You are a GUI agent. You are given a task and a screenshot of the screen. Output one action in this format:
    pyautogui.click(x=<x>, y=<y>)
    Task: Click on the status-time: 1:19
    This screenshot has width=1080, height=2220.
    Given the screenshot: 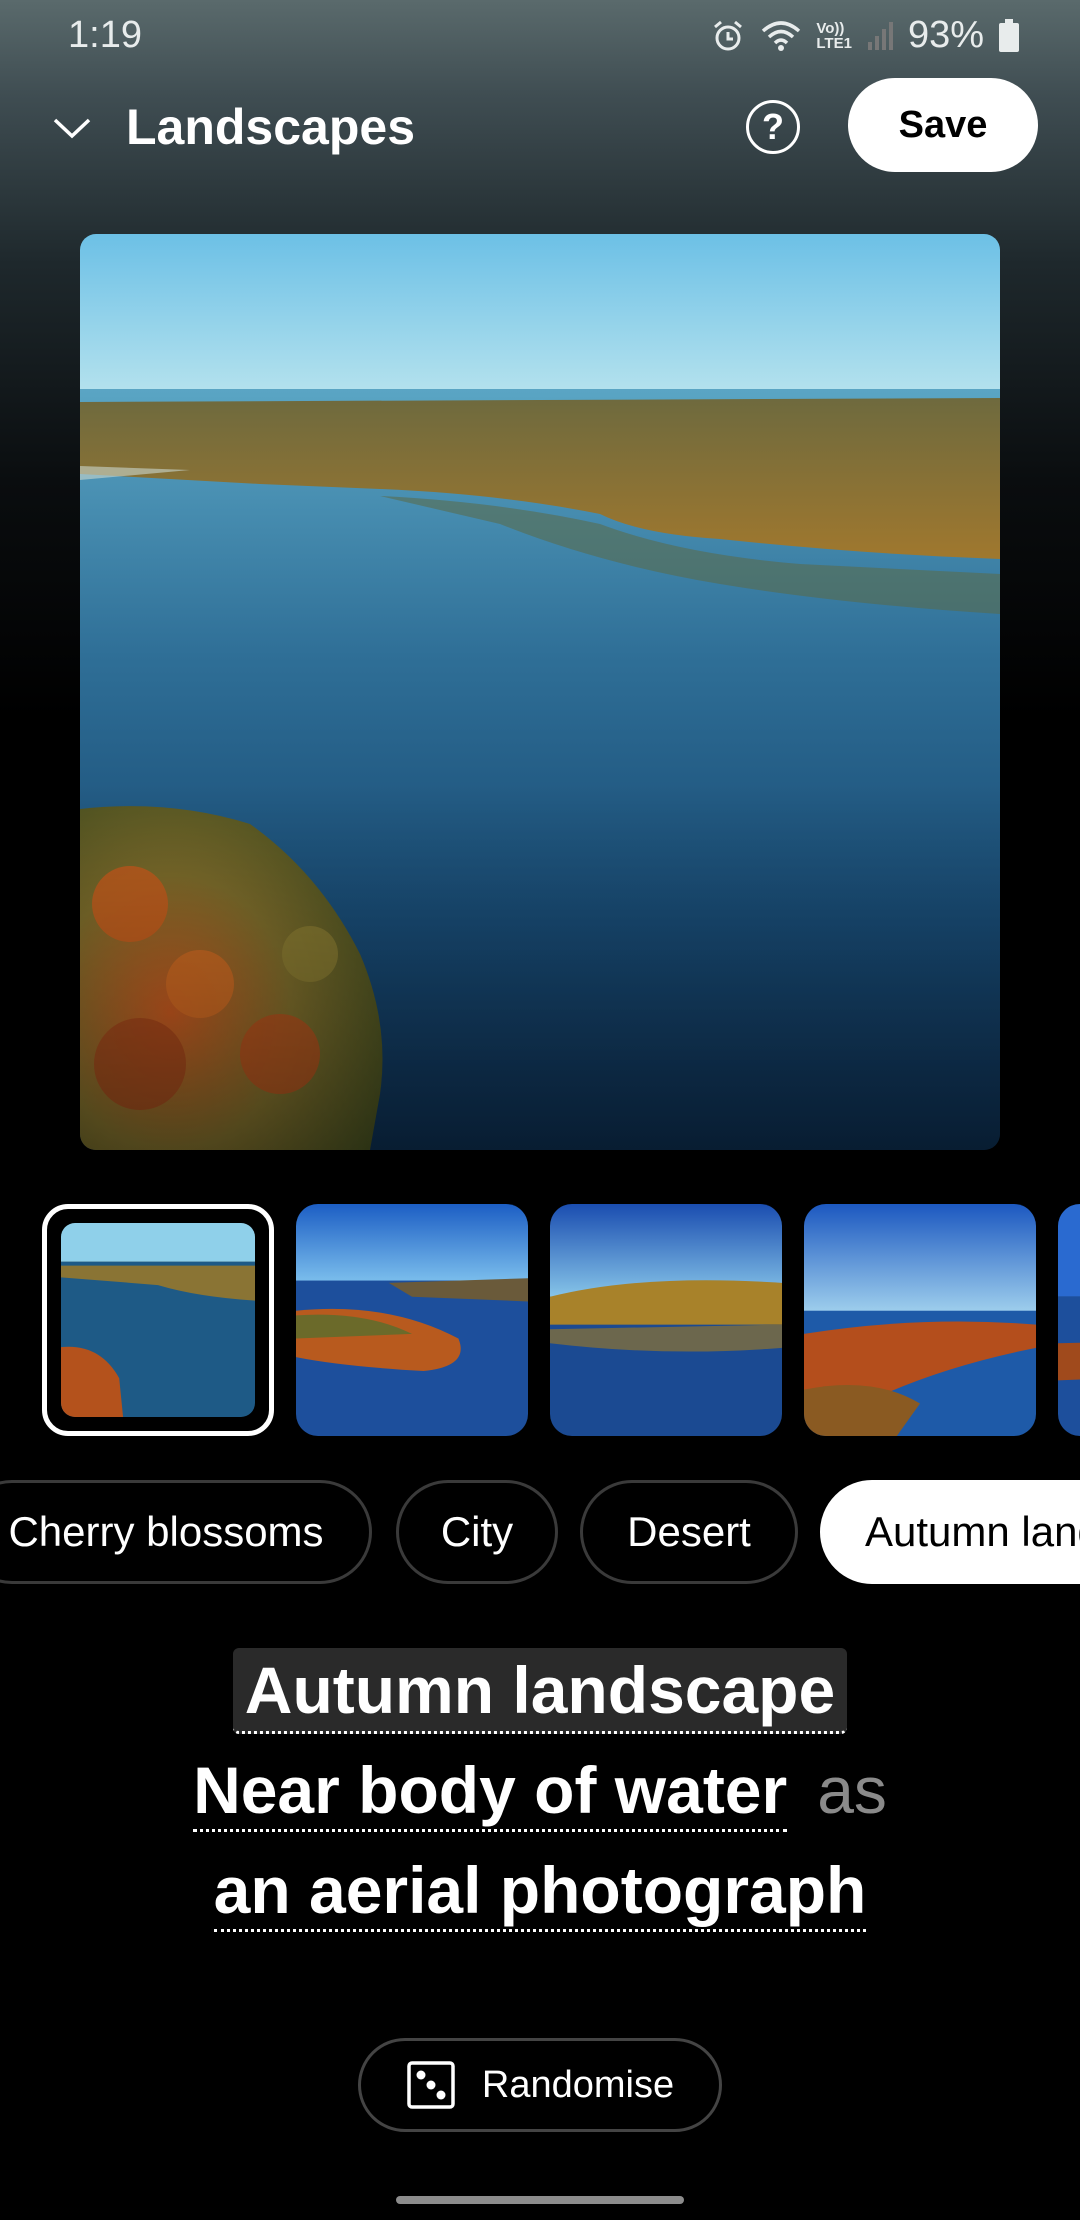 What is the action you would take?
    pyautogui.click(x=105, y=35)
    